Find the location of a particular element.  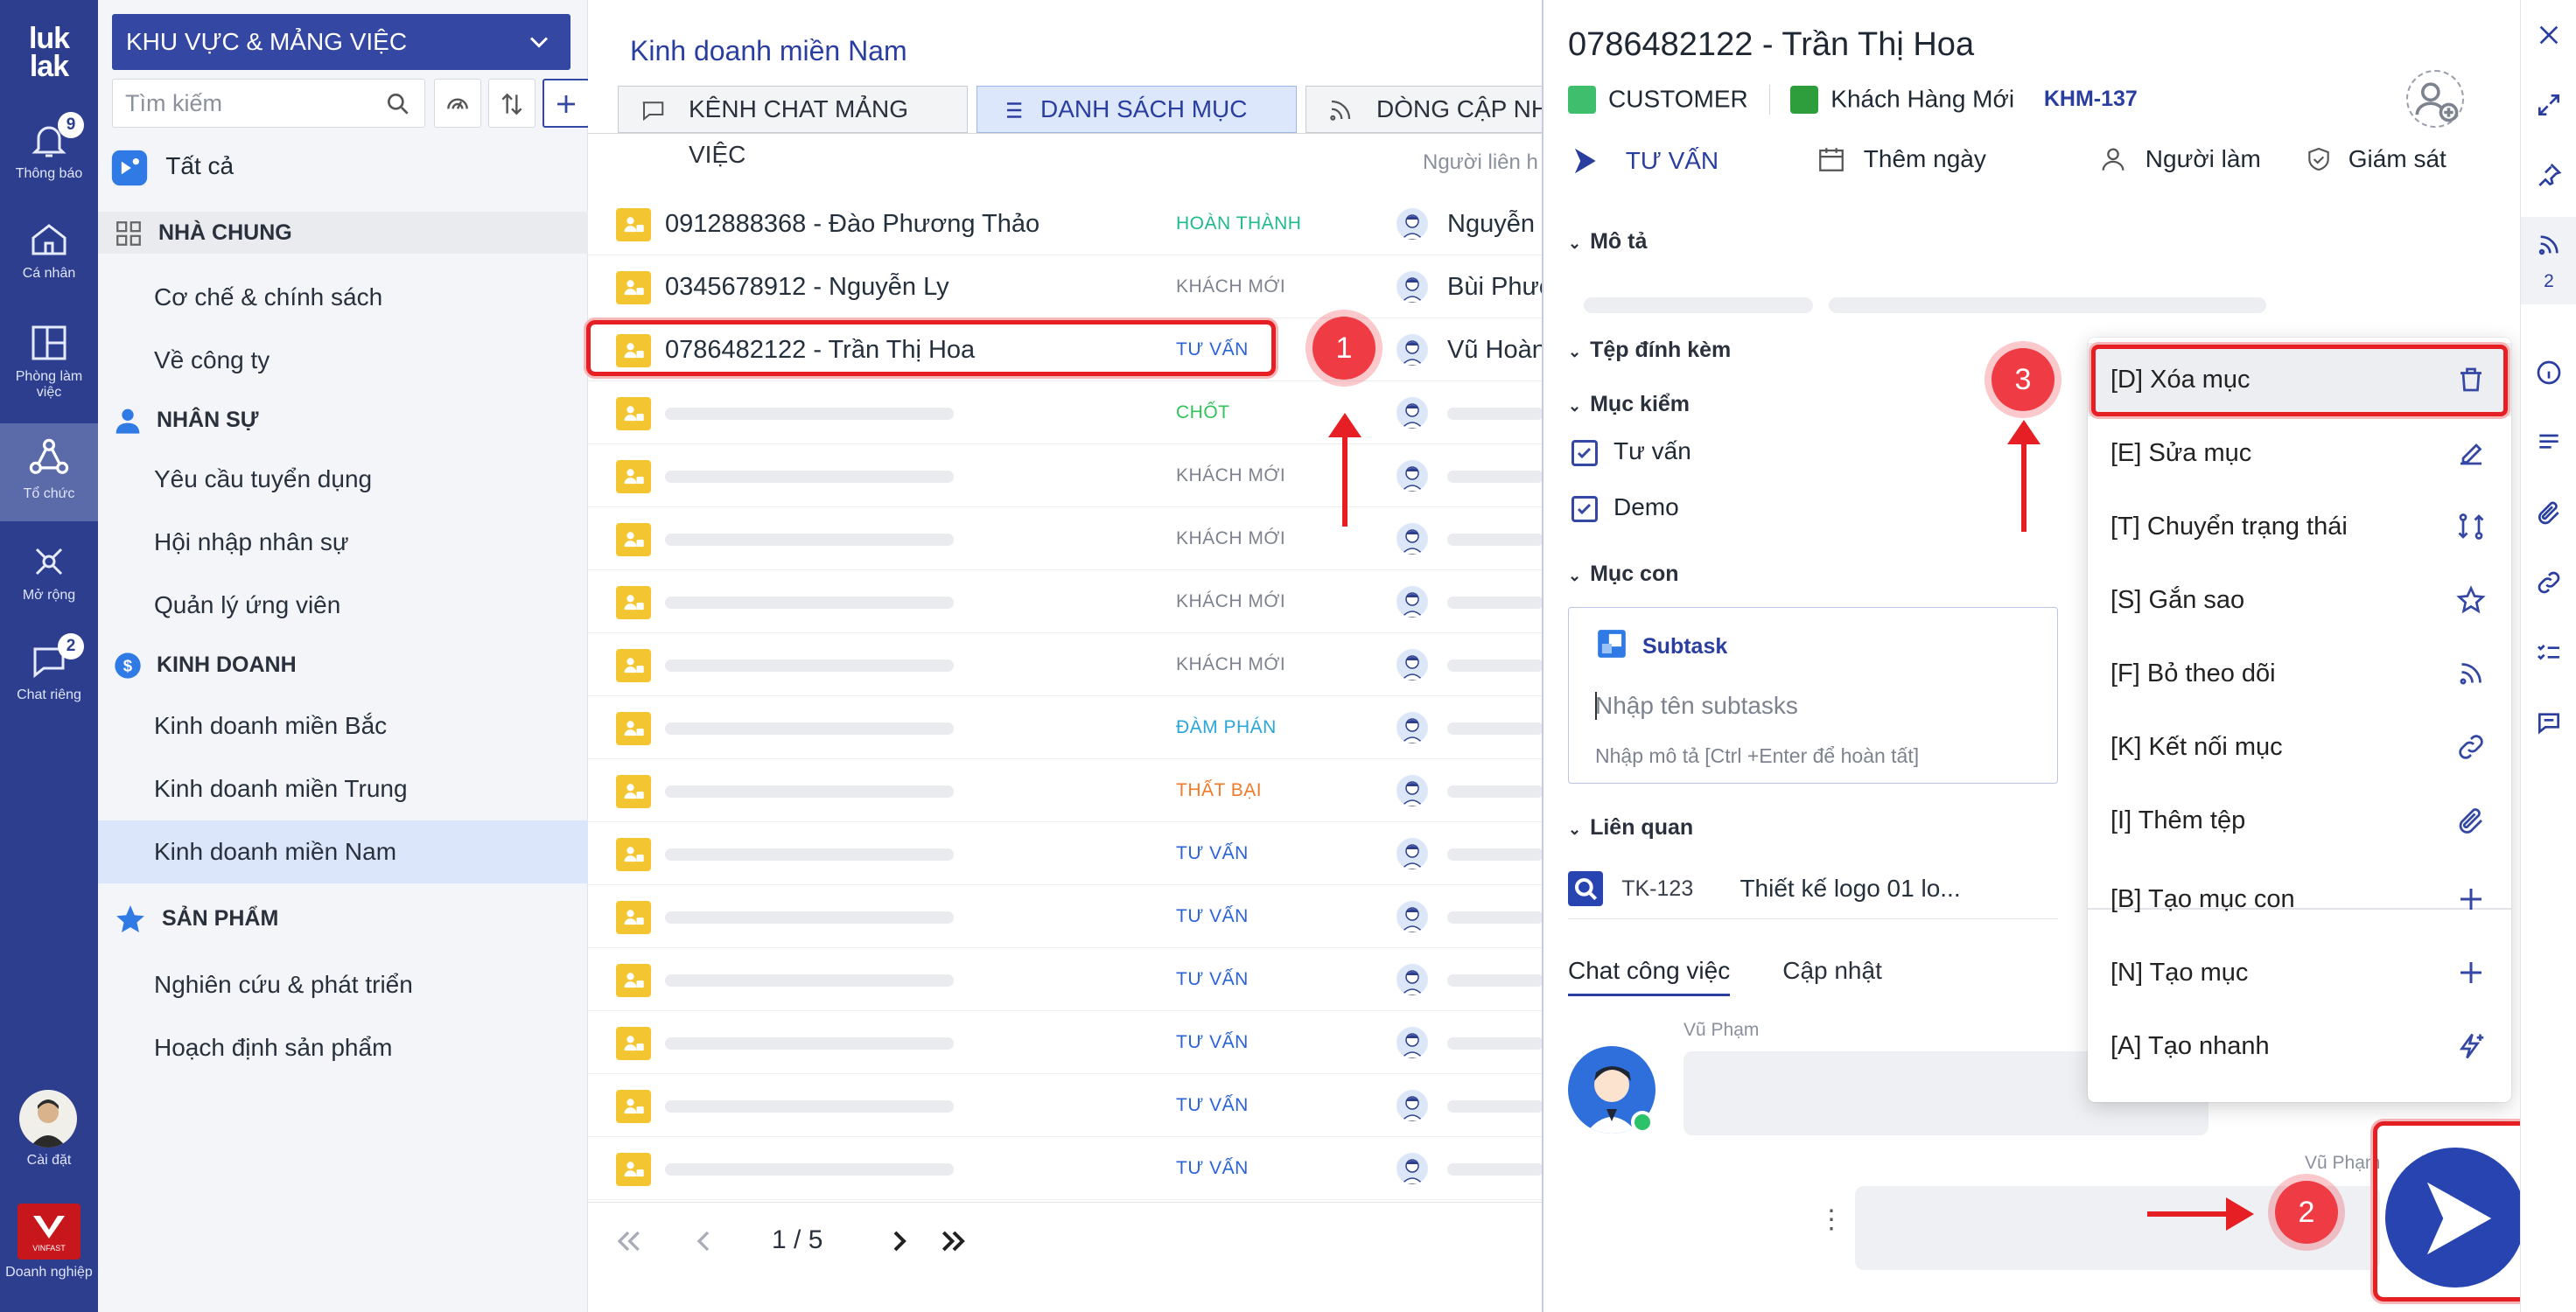

tree-item: Cơ chế & chính sách is located at coordinates (343, 297).